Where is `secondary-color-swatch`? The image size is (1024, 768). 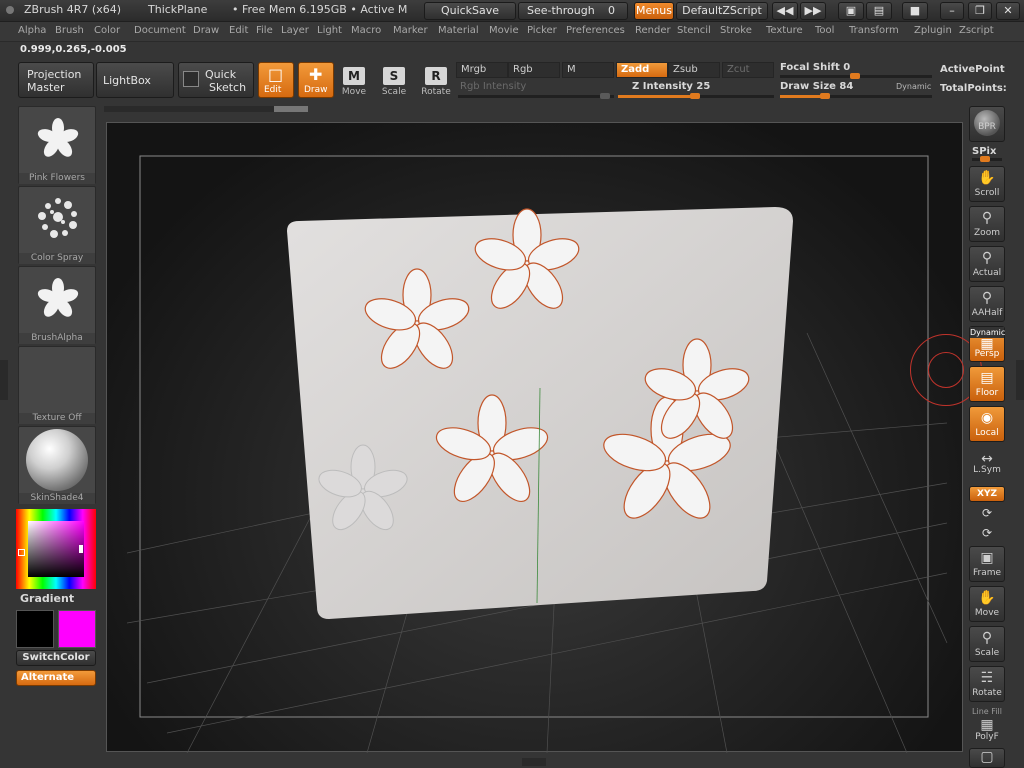 secondary-color-swatch is located at coordinates (77, 629).